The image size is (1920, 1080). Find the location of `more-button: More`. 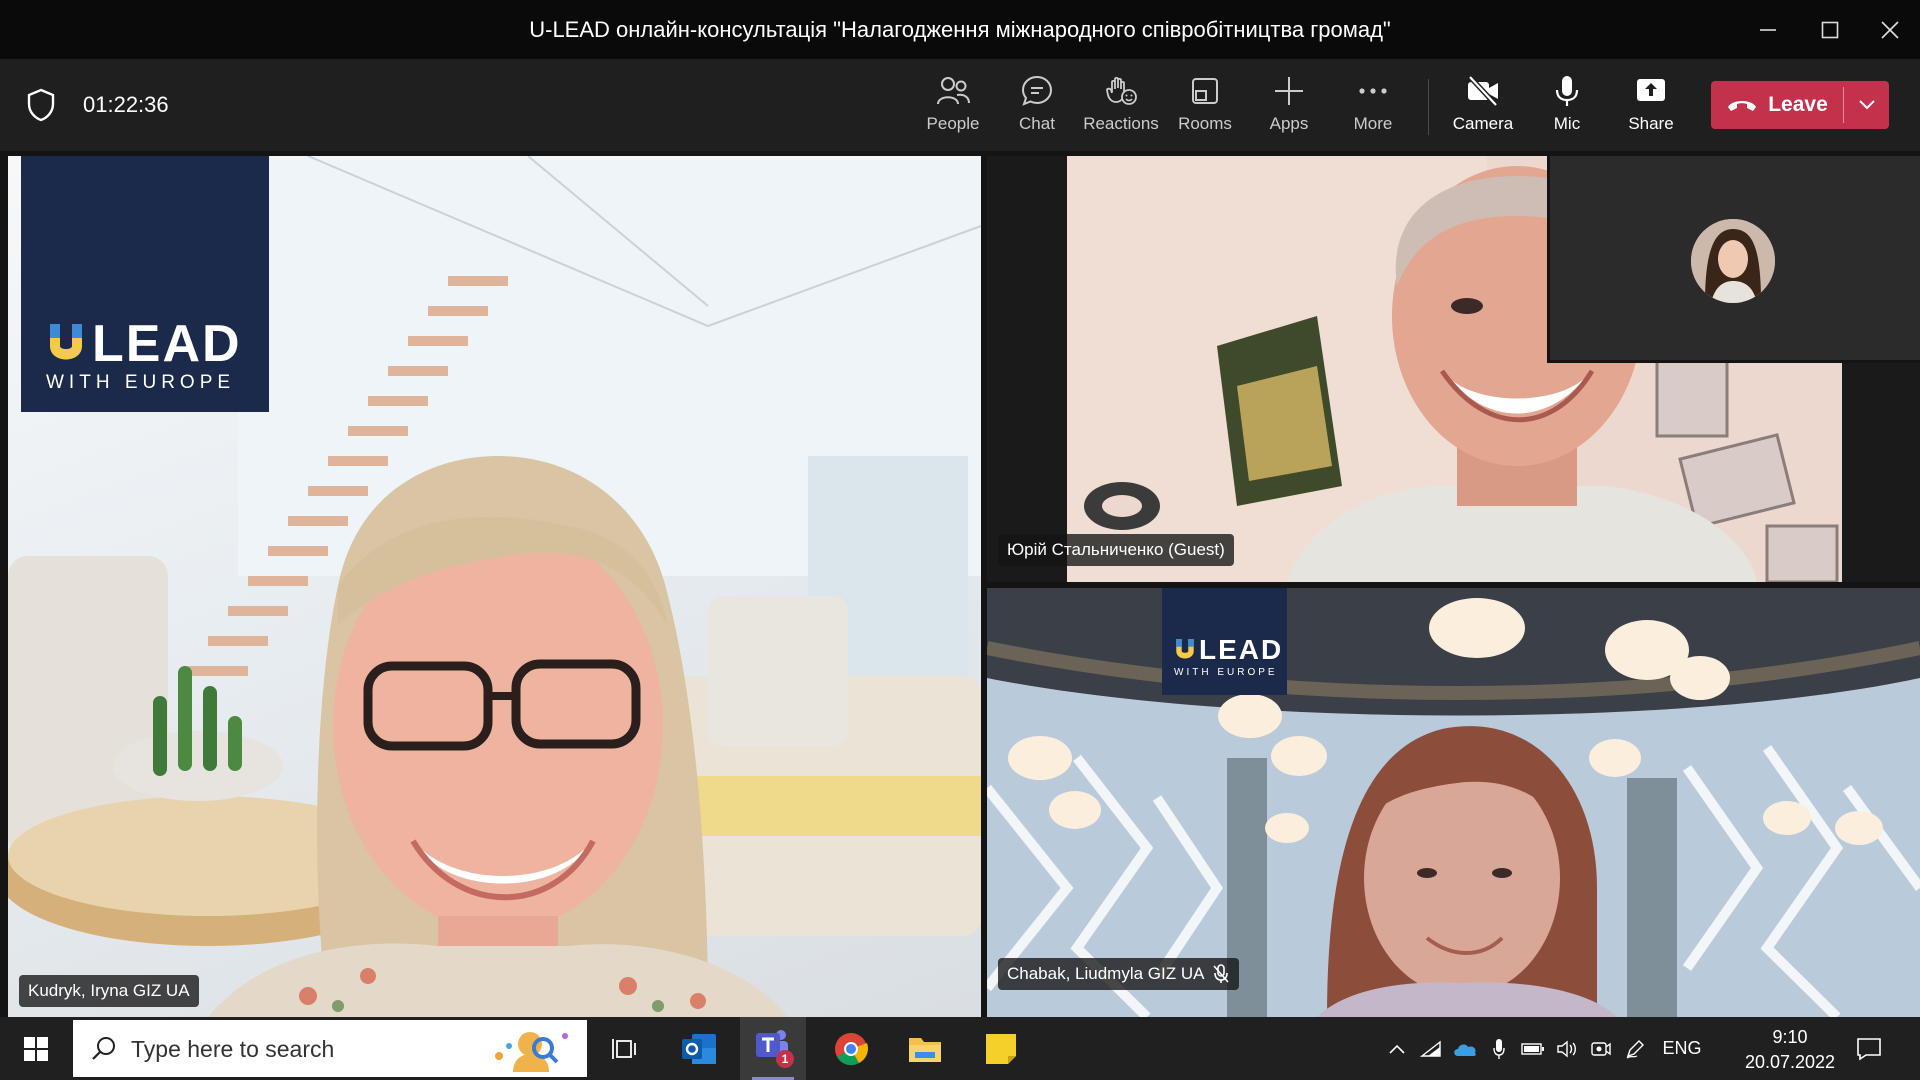

more-button: More is located at coordinates (1373, 108).